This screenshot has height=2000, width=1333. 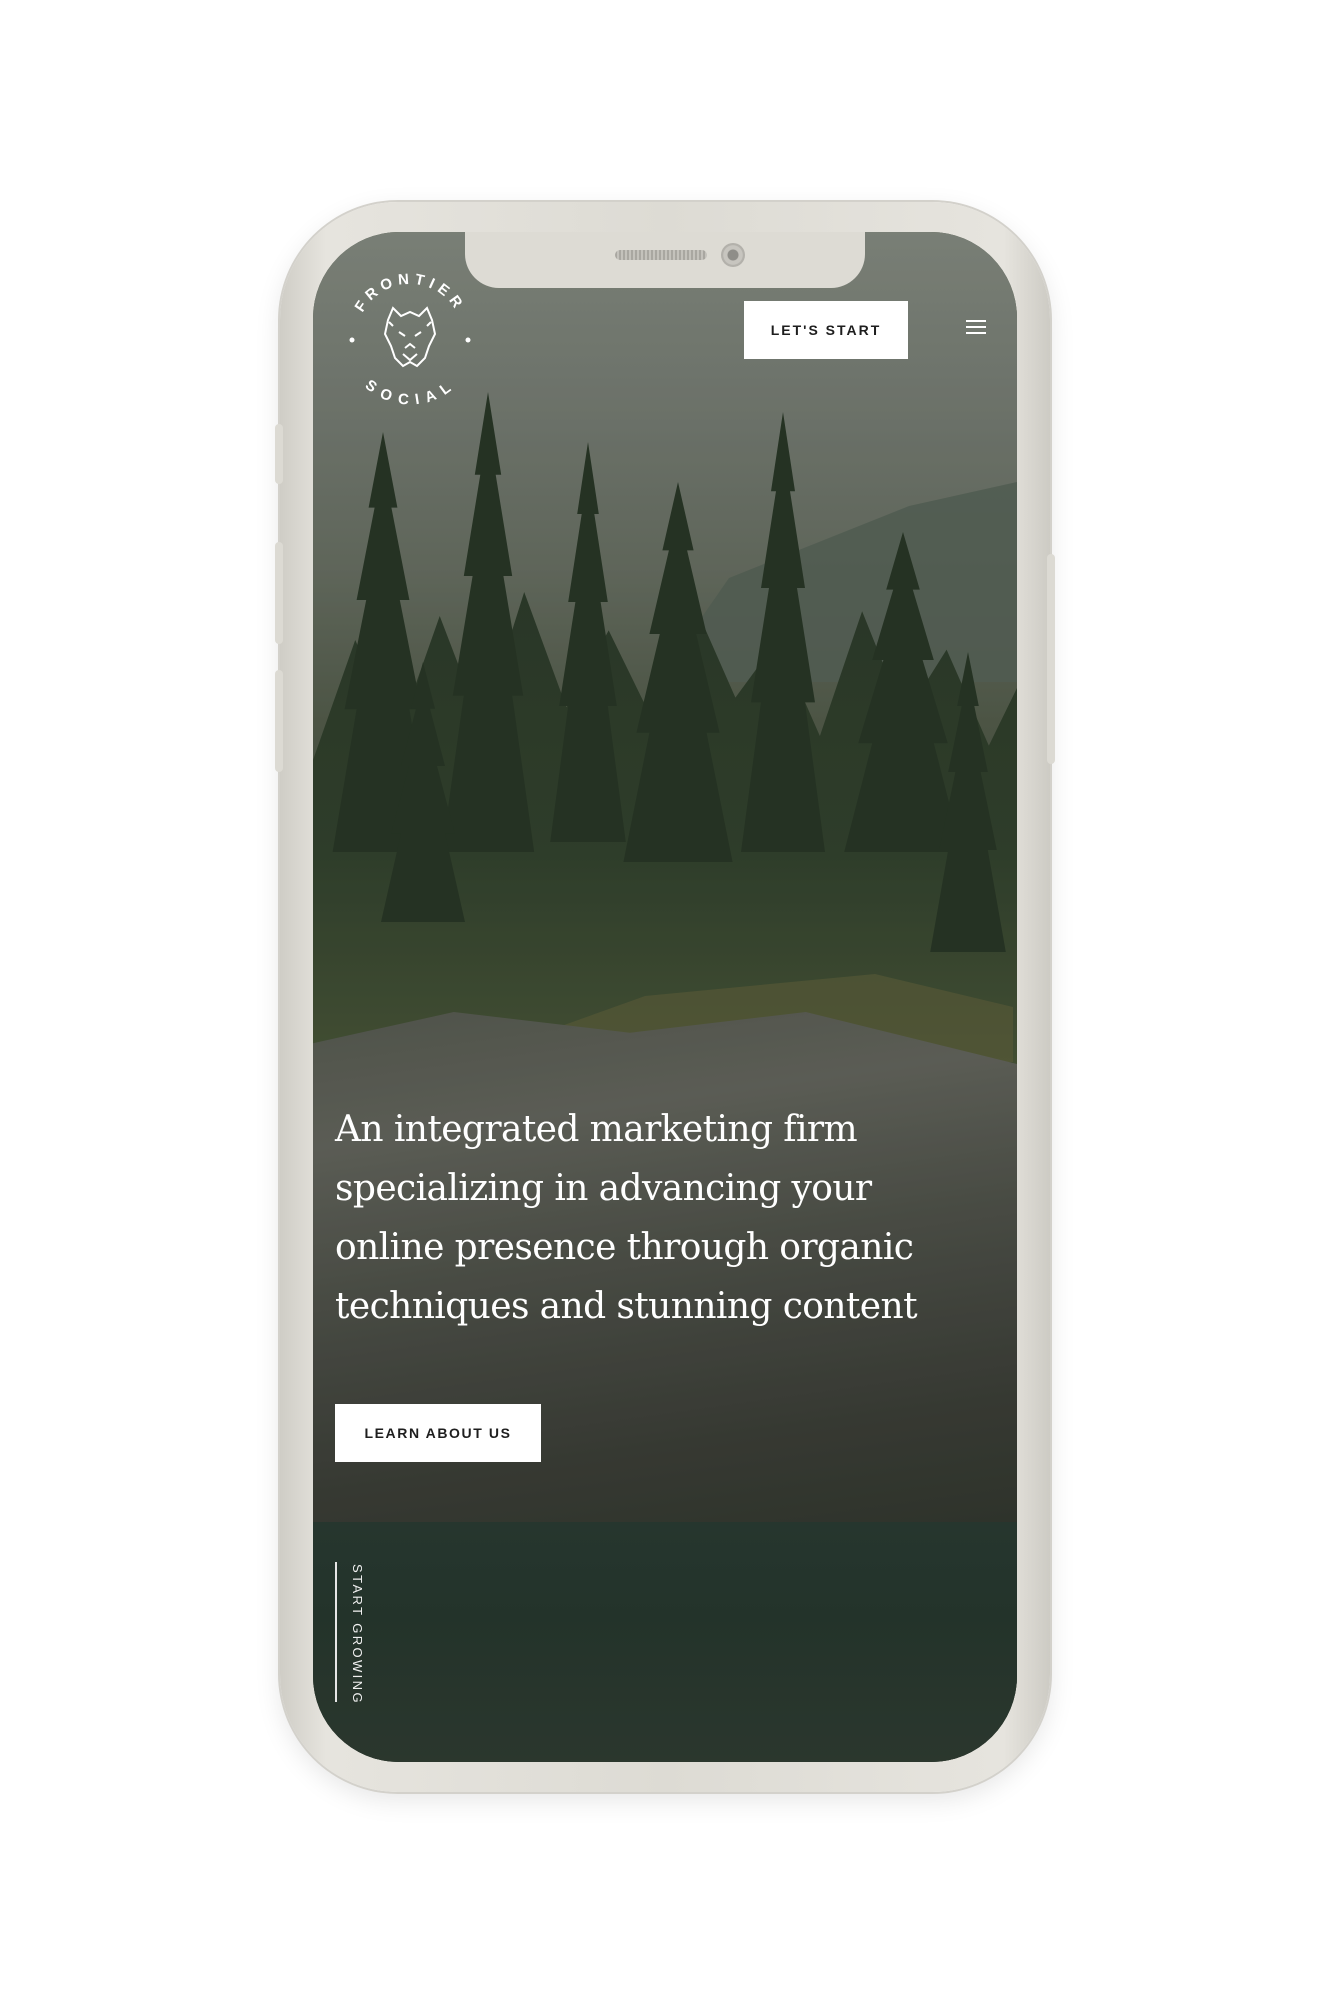 I want to click on frontier-social-logo: FRONTIER SOCIAL, so click(x=410, y=337).